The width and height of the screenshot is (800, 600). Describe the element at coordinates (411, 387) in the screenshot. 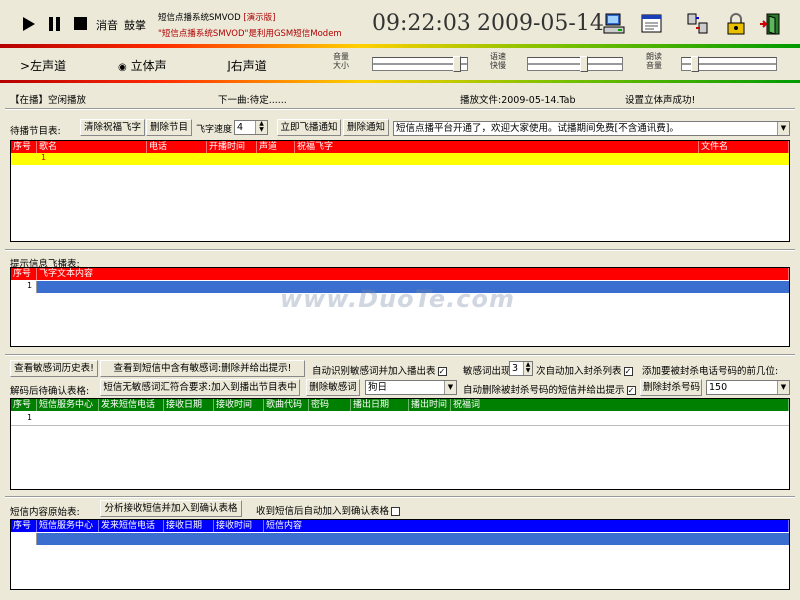

I see `sensitive-word-dropdown: 狗日 ▼` at that location.